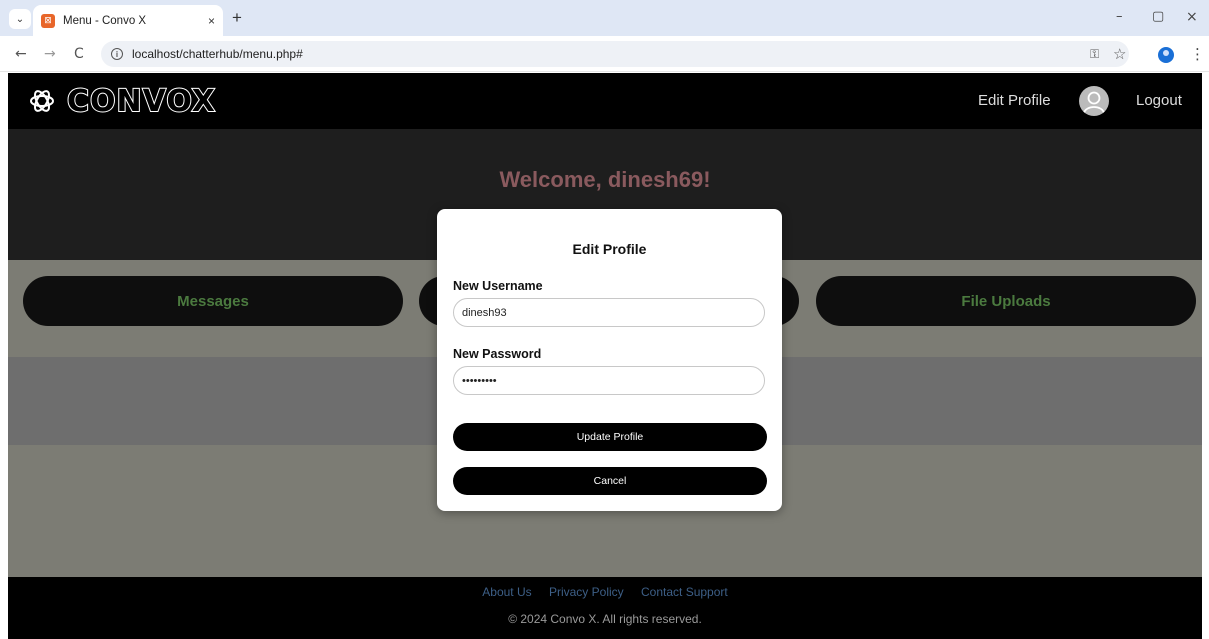 This screenshot has height=639, width=1209. What do you see at coordinates (129, 101) in the screenshot?
I see `logo-text-part1: CONVO` at bounding box center [129, 101].